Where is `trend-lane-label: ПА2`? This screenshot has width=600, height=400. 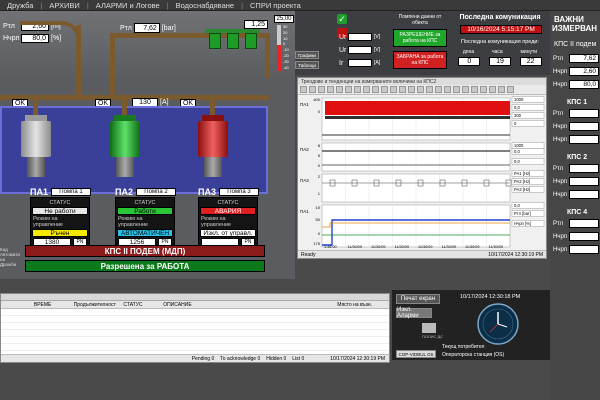
trend-lane-label: ПА2 is located at coordinates (304, 149).